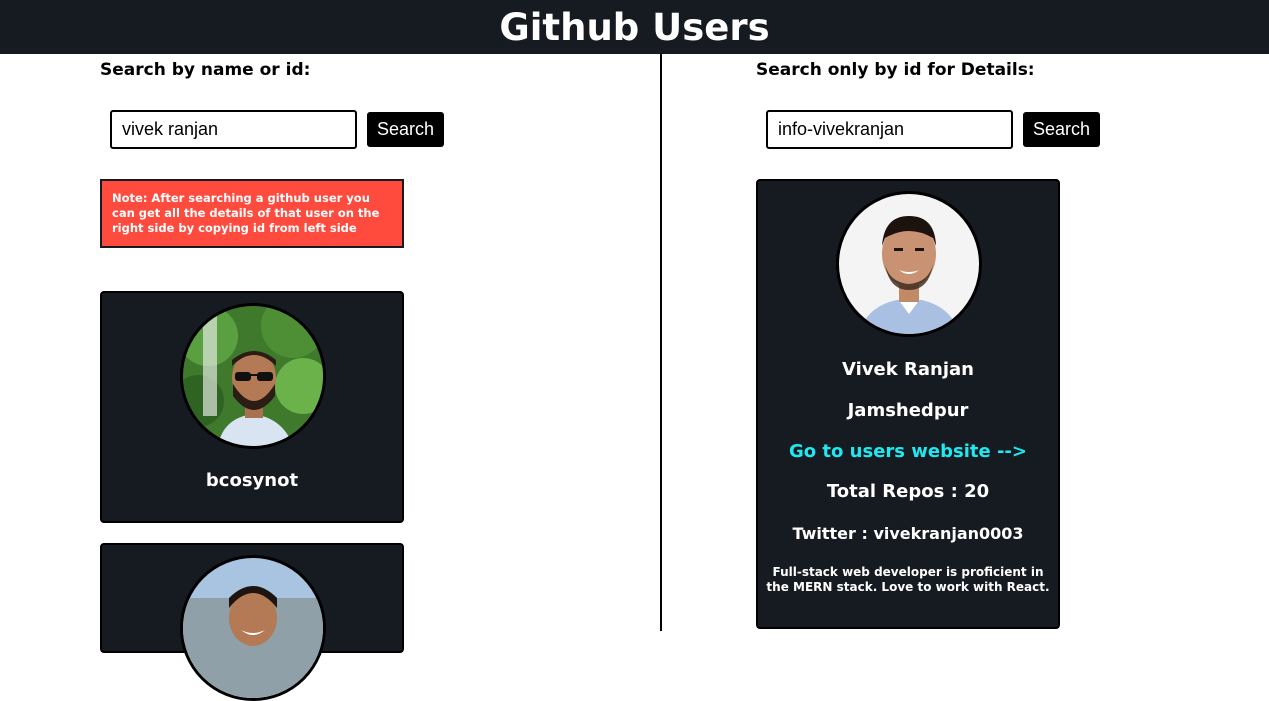 The width and height of the screenshot is (1269, 701). Describe the element at coordinates (205, 70) in the screenshot. I see `left-search-label: Search by name or id:` at that location.